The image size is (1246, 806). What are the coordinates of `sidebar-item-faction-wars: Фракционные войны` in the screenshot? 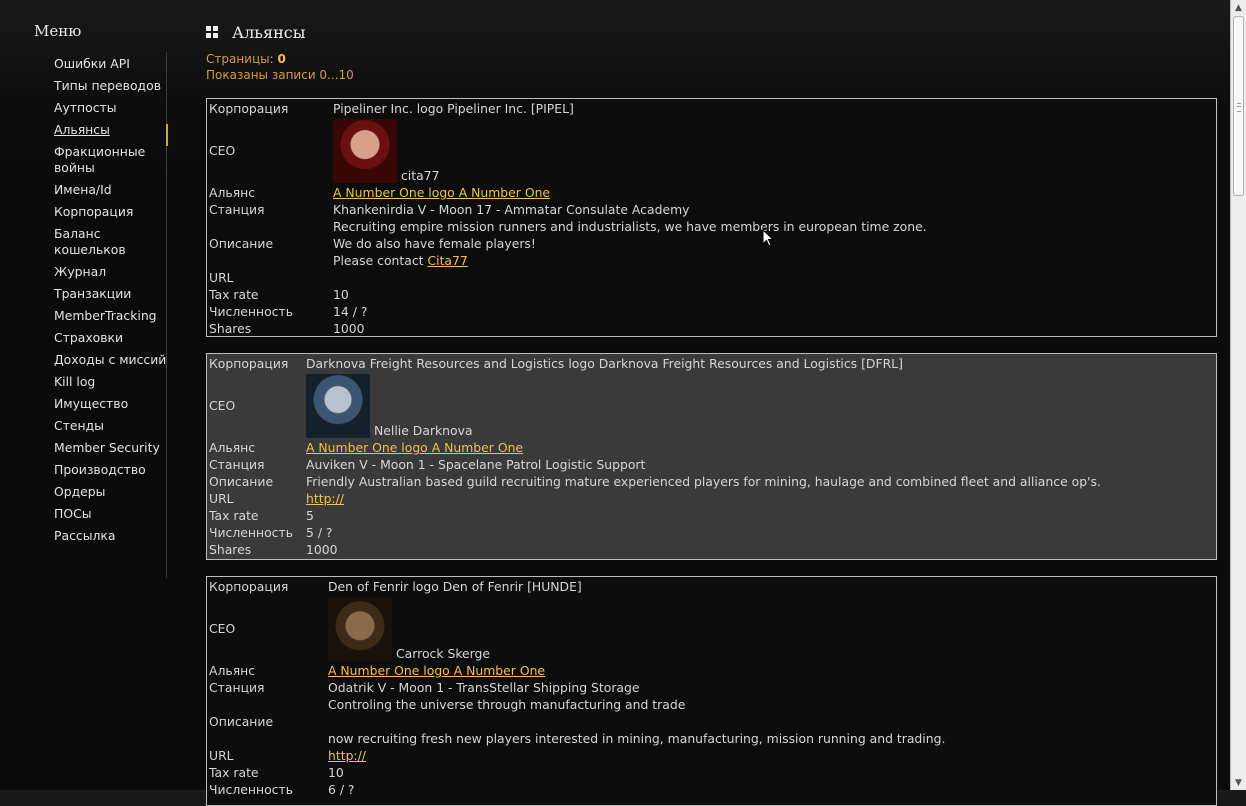 It's located at (111, 160).